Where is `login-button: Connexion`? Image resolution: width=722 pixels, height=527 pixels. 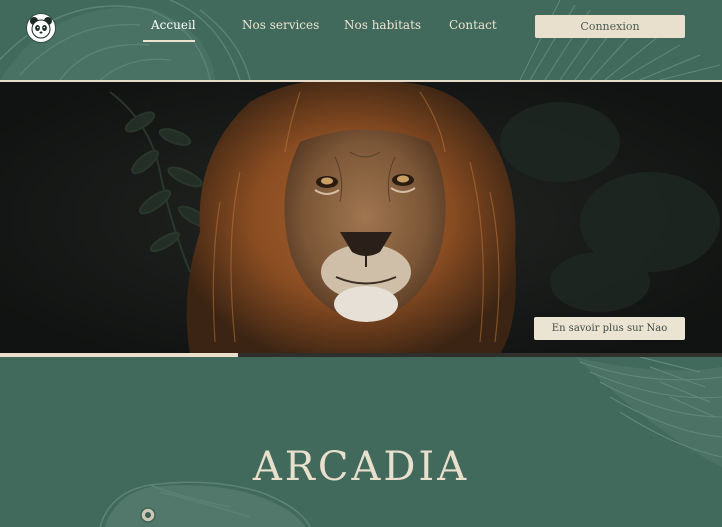 login-button: Connexion is located at coordinates (610, 26).